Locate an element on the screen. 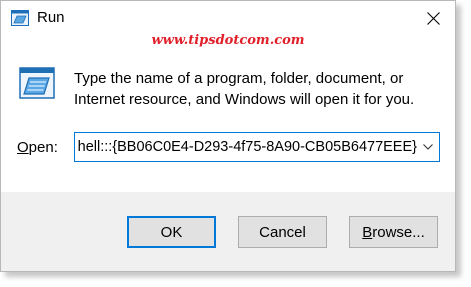 The height and width of the screenshot is (287, 471). title-bar: Run is located at coordinates (228, 18).